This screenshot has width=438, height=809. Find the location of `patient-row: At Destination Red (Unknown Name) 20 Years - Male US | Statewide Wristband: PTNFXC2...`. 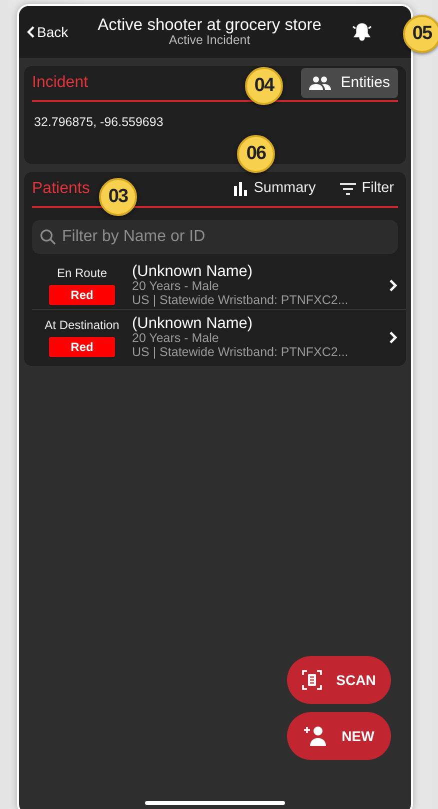

patient-row: At Destination Red (Unknown Name) 20 Years - Male US | Statewide Wristband: PTNFXC2... is located at coordinates (219, 335).